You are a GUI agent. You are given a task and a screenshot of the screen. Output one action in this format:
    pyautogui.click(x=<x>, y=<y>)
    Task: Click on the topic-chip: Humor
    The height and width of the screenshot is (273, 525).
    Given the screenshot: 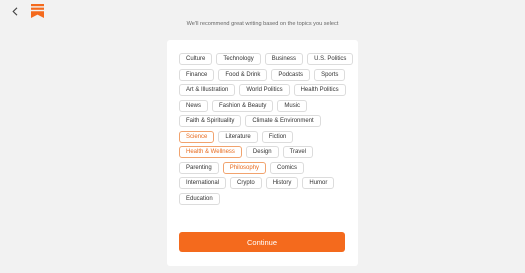 What is the action you would take?
    pyautogui.click(x=318, y=183)
    